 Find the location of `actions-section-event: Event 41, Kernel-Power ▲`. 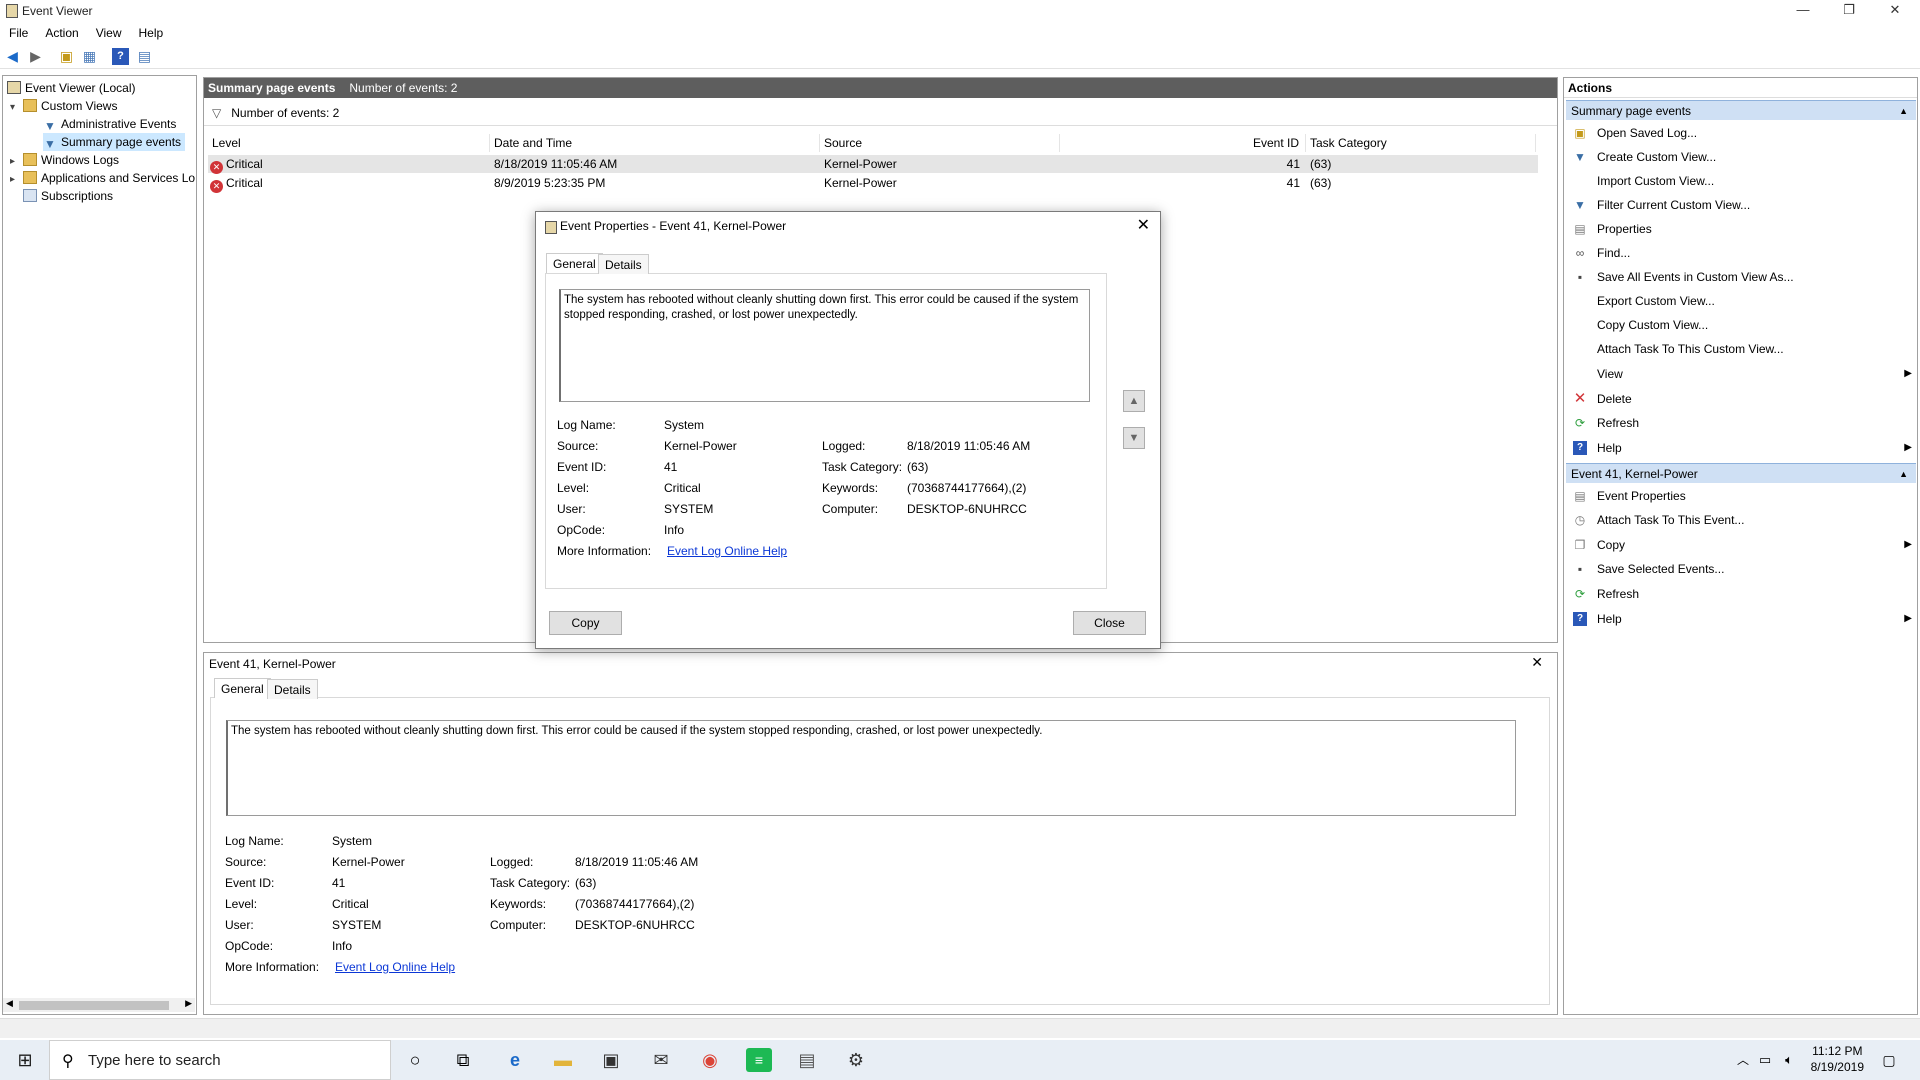

actions-section-event: Event 41, Kernel-Power ▲ is located at coordinates (1741, 473).